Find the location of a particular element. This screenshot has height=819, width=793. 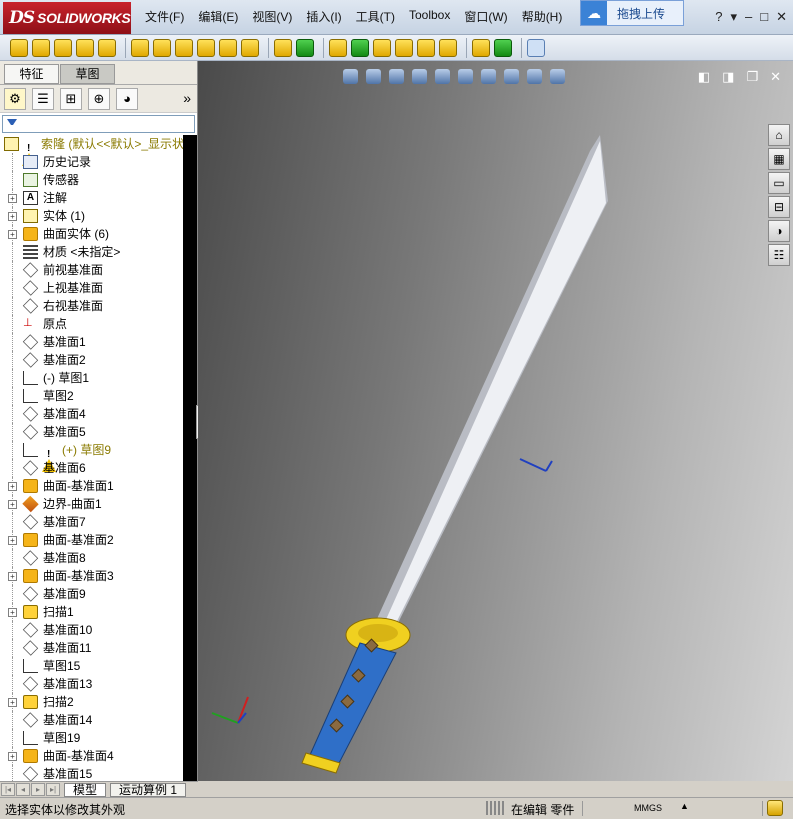

tree-item: 基准面8 is located at coordinates (91, 558).